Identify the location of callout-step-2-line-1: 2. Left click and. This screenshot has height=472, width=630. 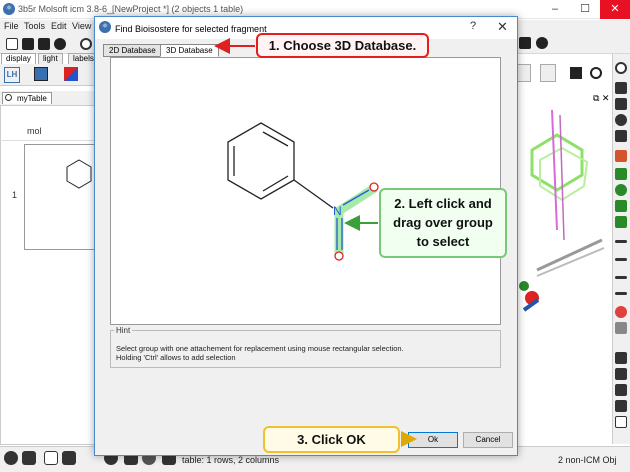
(443, 203).